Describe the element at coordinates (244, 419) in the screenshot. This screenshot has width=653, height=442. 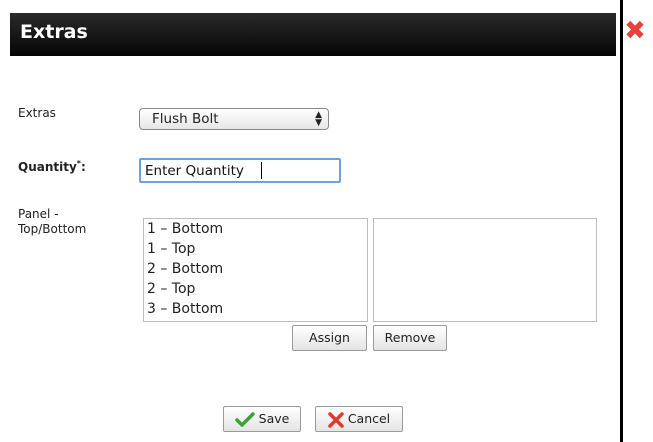
I see `checkmark-icon` at that location.